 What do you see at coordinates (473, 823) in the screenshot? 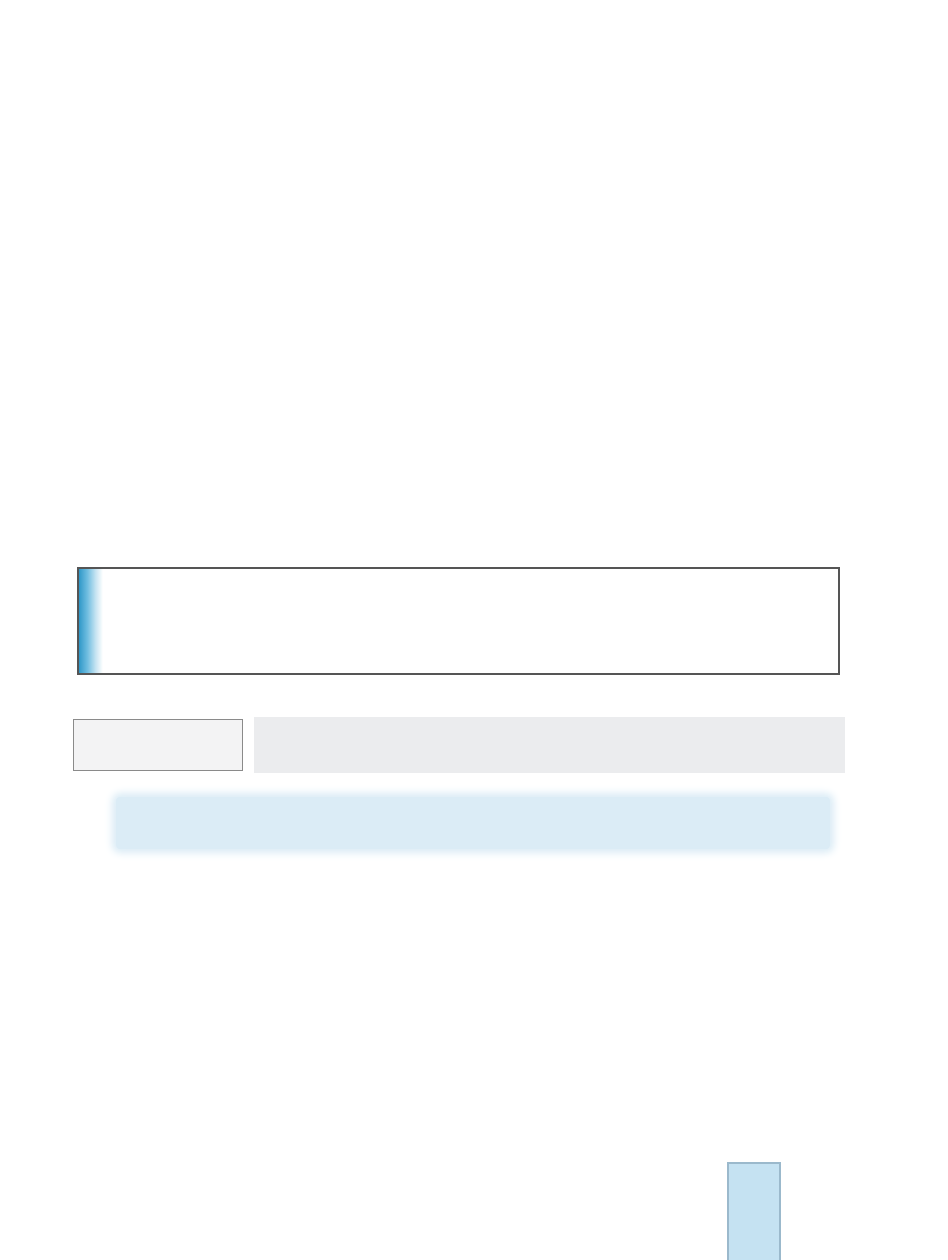
I see `highlight-banner` at bounding box center [473, 823].